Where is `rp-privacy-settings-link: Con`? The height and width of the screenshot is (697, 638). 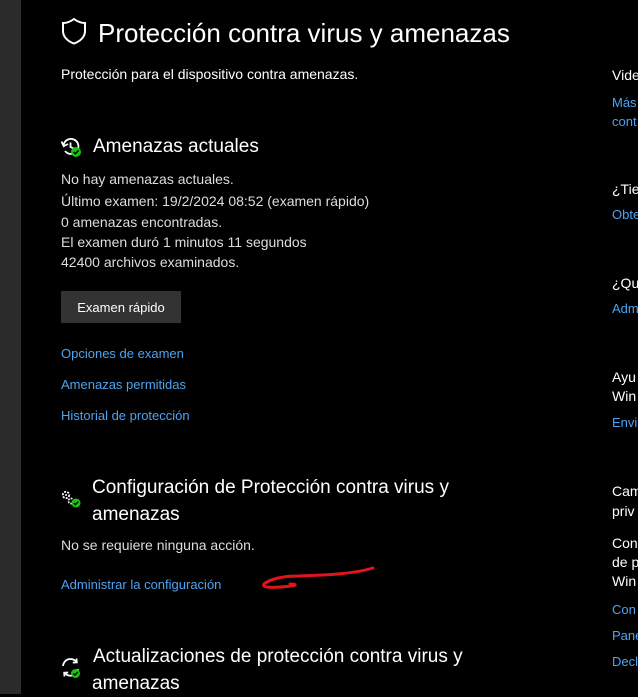
rp-privacy-settings-link: Con is located at coordinates (624, 609).